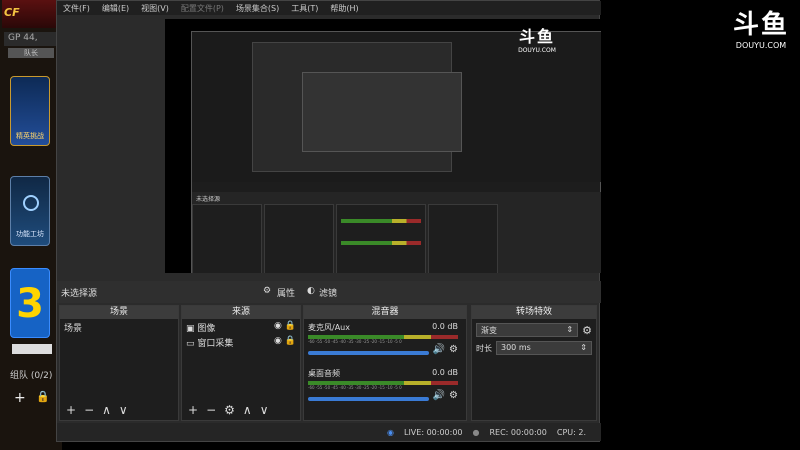  I want to click on source-status: 未选择源, so click(79, 294).